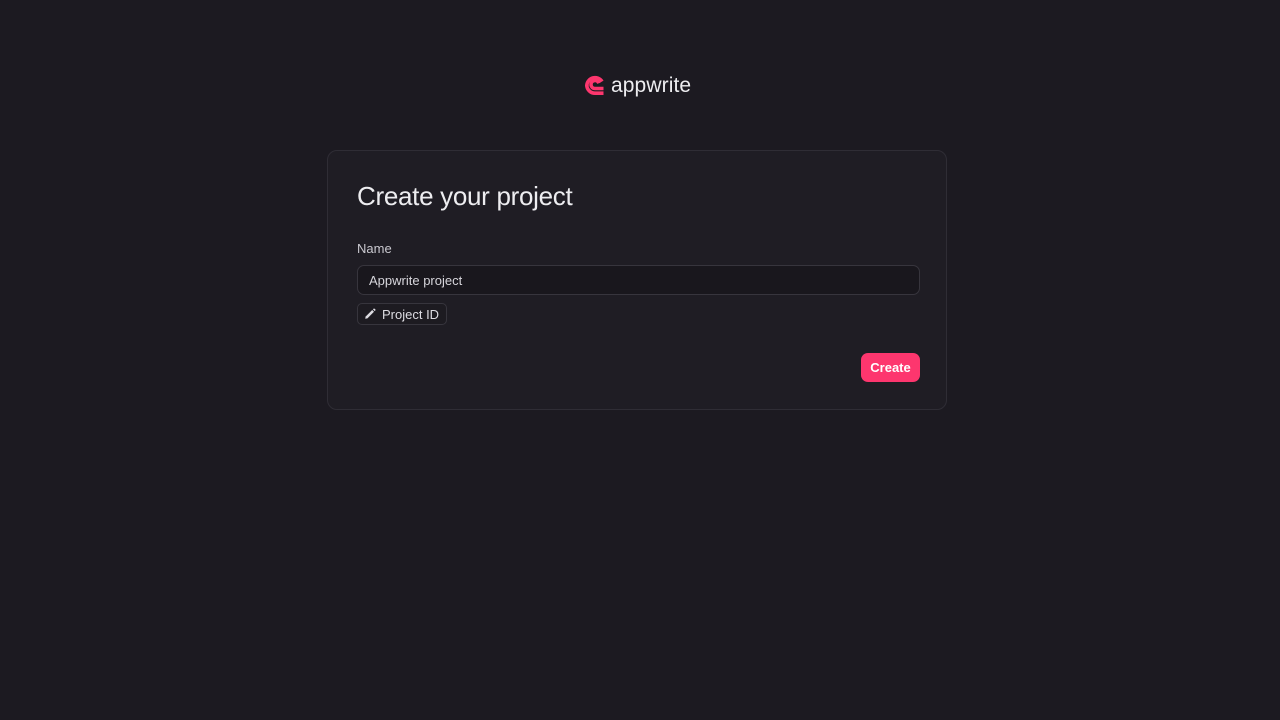  What do you see at coordinates (651, 85) in the screenshot?
I see `brand-name: appwrite` at bounding box center [651, 85].